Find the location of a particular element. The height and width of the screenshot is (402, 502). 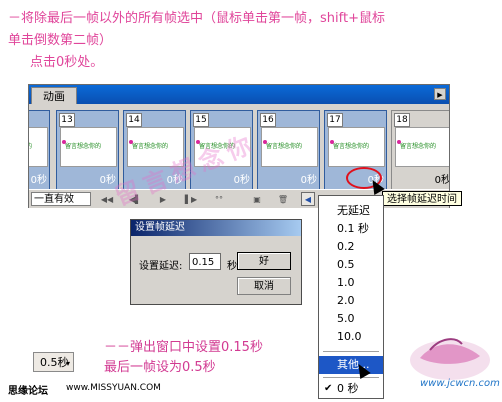

frame-number: 17 is located at coordinates (335, 120).